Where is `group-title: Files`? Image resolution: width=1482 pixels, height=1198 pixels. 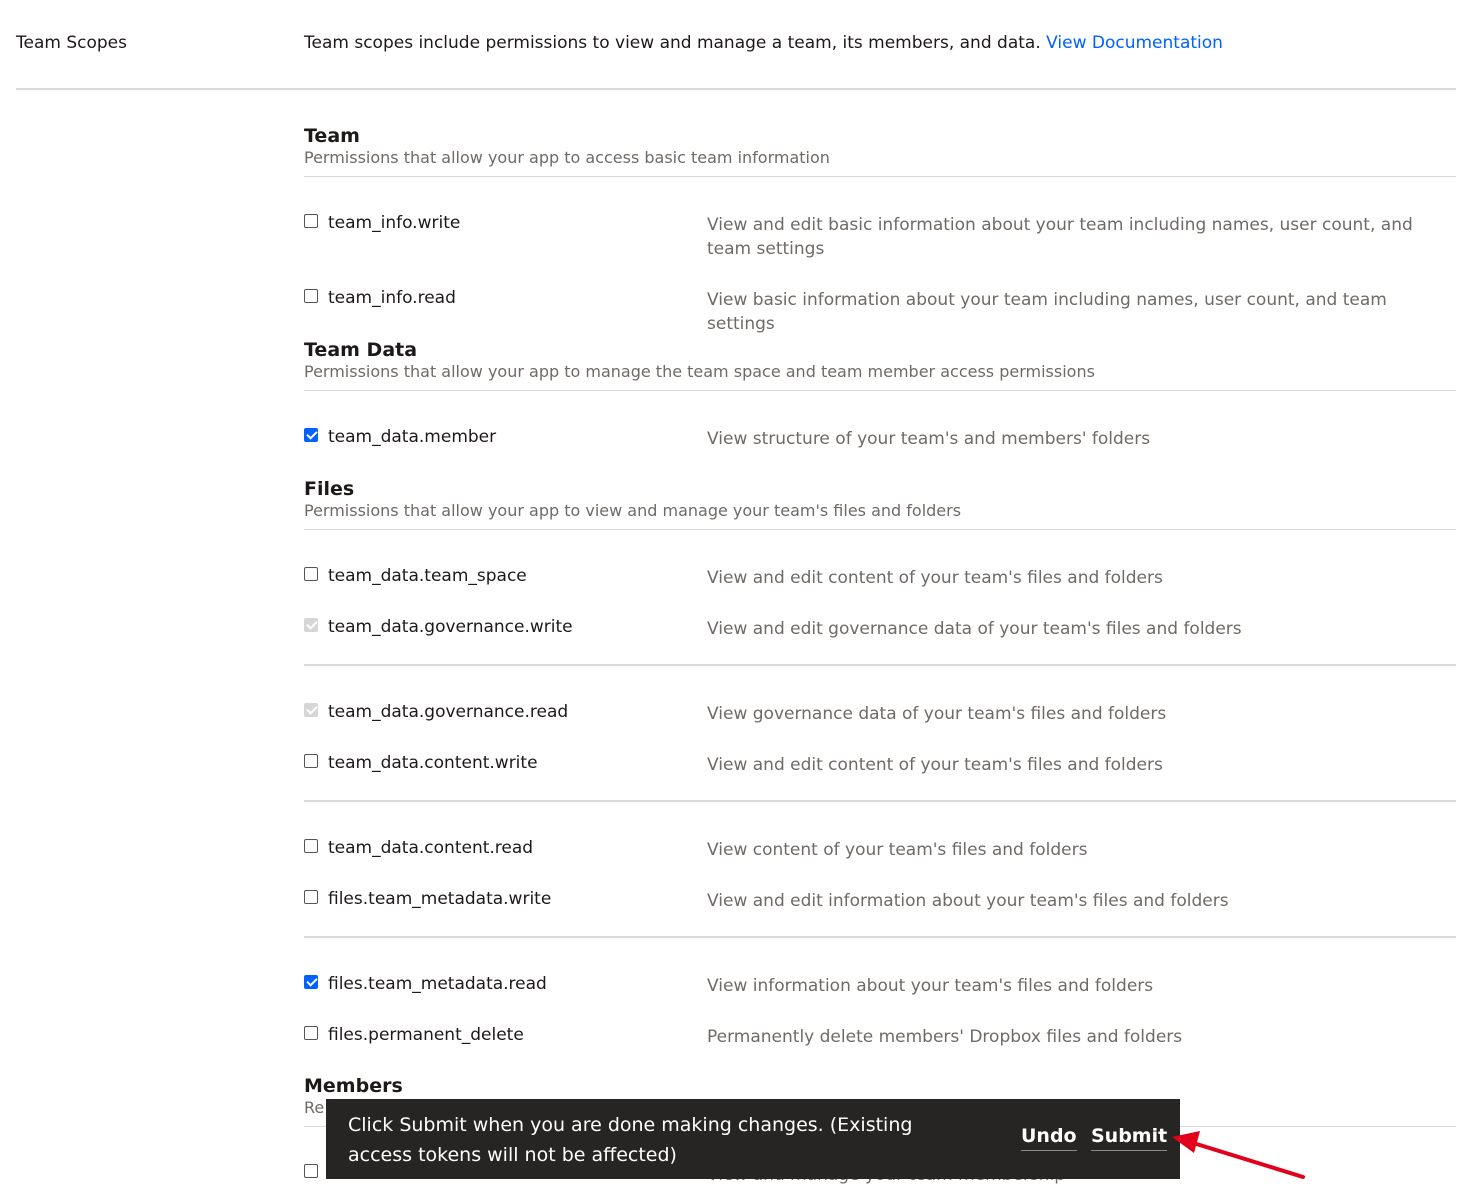
group-title: Files is located at coordinates (329, 489).